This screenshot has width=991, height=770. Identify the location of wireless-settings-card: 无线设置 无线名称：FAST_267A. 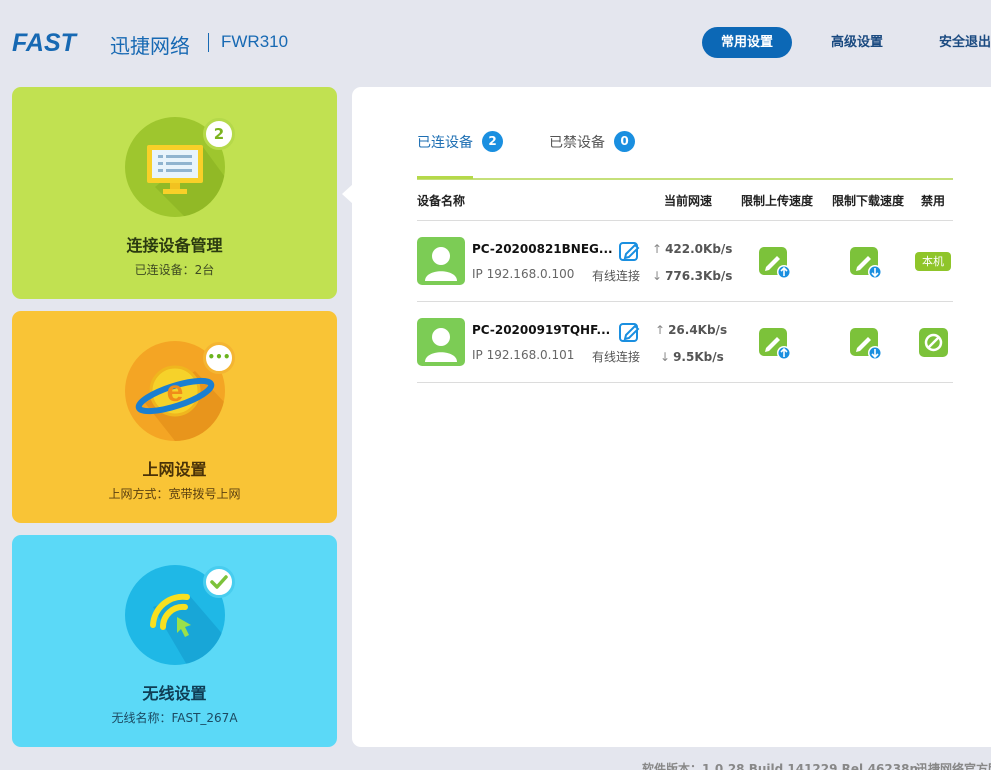
(174, 641).